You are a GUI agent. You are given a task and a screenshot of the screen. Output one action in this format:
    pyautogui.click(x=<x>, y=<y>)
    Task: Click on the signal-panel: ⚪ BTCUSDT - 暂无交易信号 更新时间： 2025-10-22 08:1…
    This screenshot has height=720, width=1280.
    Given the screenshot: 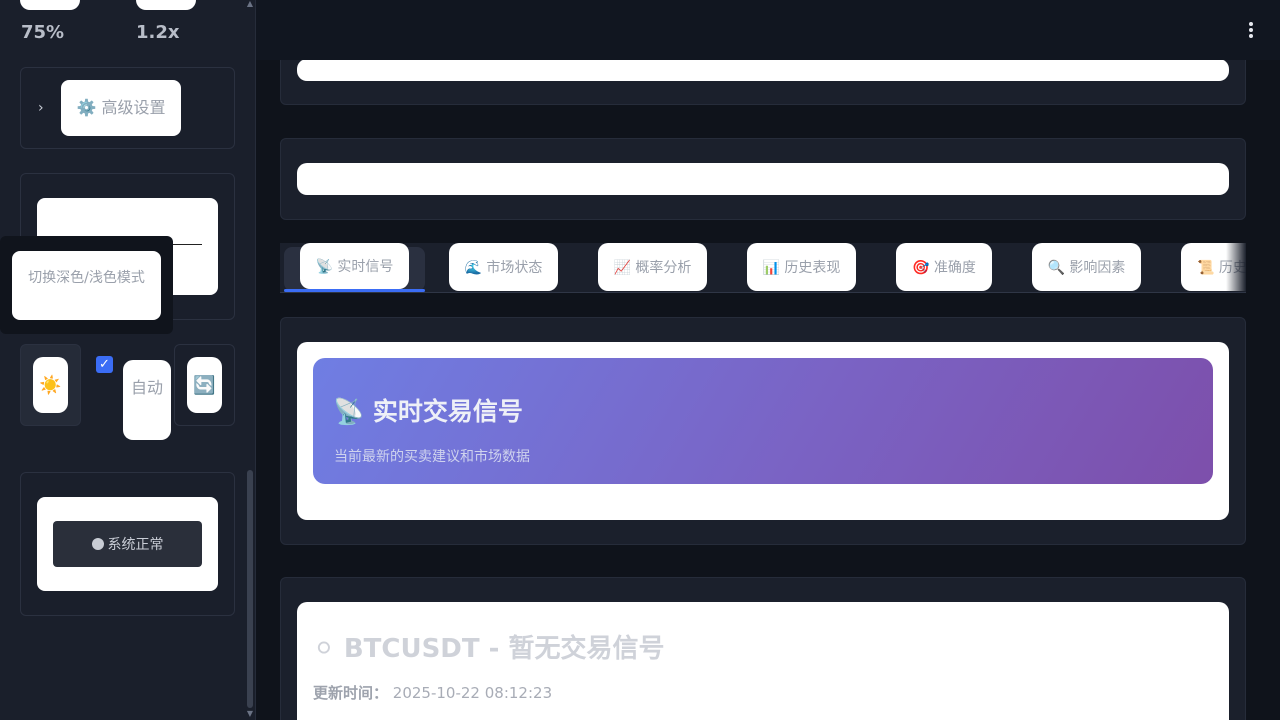 What is the action you would take?
    pyautogui.click(x=763, y=648)
    